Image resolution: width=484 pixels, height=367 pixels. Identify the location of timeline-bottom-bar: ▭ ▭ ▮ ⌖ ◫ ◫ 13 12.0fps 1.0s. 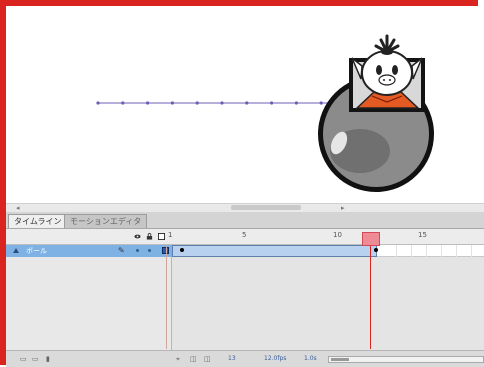
(245, 358).